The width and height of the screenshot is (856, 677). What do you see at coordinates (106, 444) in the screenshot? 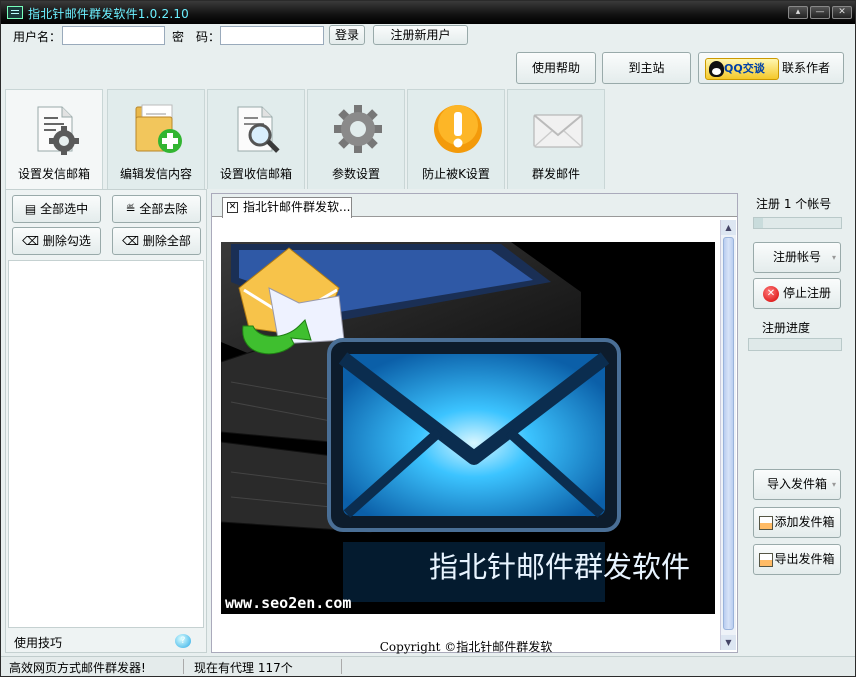
I see `sender-list` at bounding box center [106, 444].